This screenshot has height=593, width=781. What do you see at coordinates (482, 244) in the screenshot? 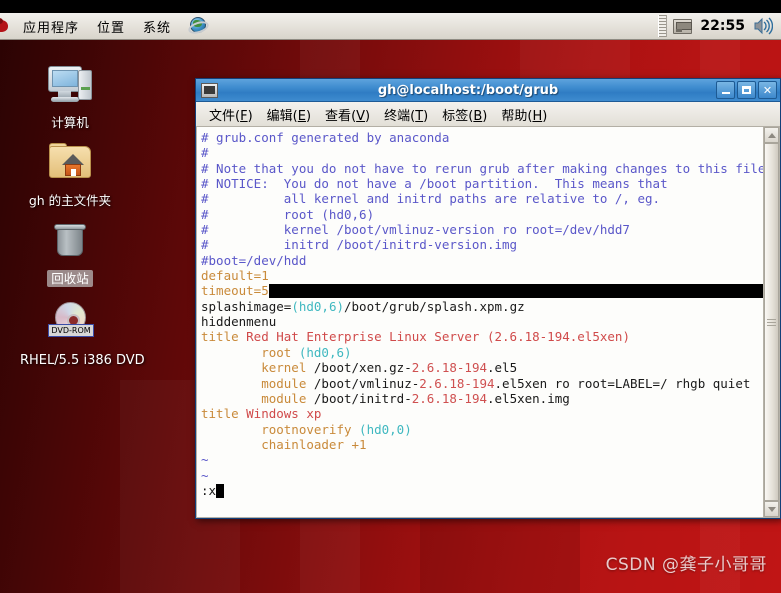
I see `terminal-line: # initrd /boot/initrd-version.img` at bounding box center [482, 244].